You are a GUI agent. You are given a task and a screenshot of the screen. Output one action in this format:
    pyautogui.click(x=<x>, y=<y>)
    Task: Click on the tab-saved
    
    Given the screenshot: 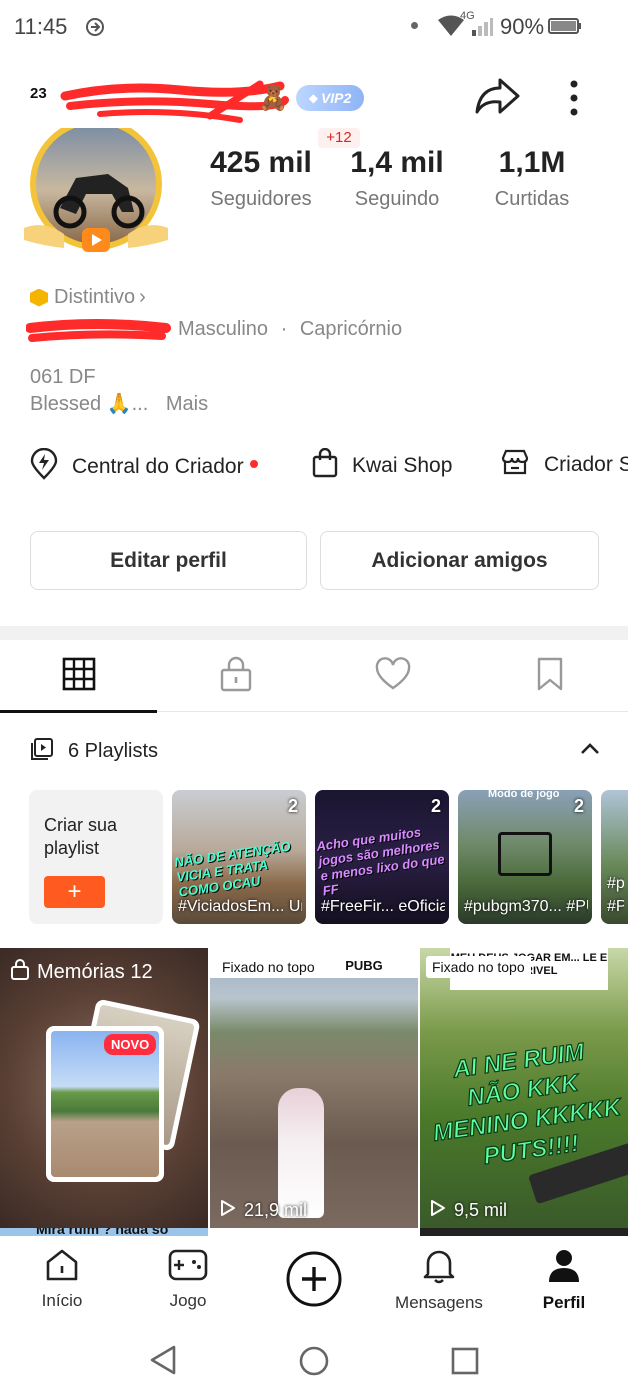 What is the action you would take?
    pyautogui.click(x=549, y=676)
    